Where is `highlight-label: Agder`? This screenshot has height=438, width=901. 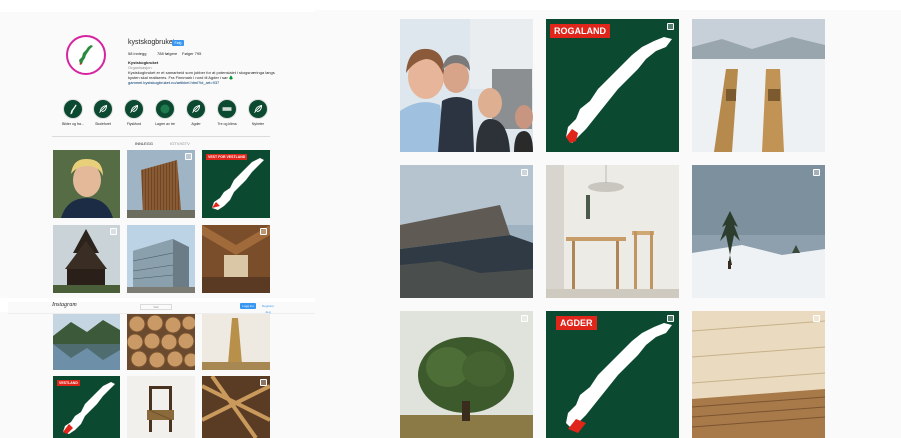
highlight-label: Agder is located at coordinates (196, 124).